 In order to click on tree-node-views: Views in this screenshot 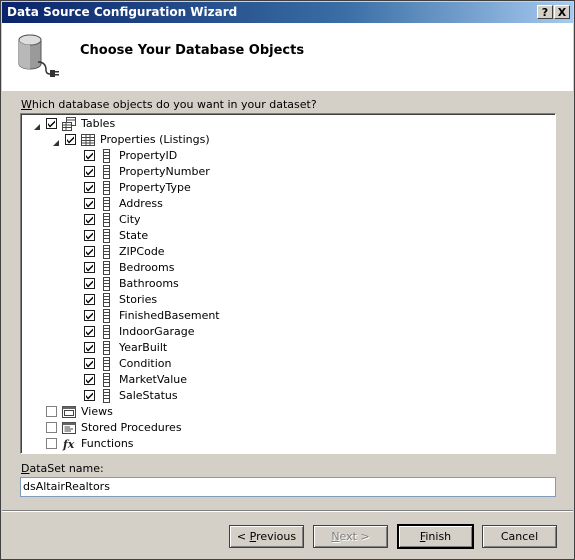, I will do `click(288, 412)`.